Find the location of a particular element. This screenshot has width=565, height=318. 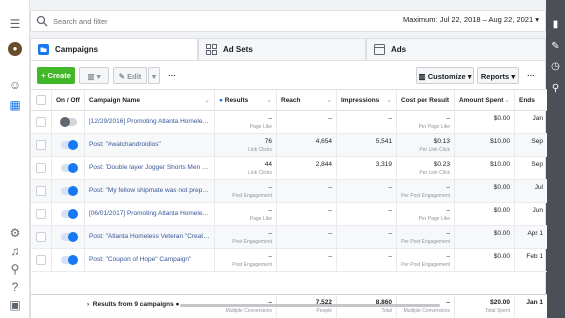

sub-label: Total Spent is located at coordinates (497, 311).